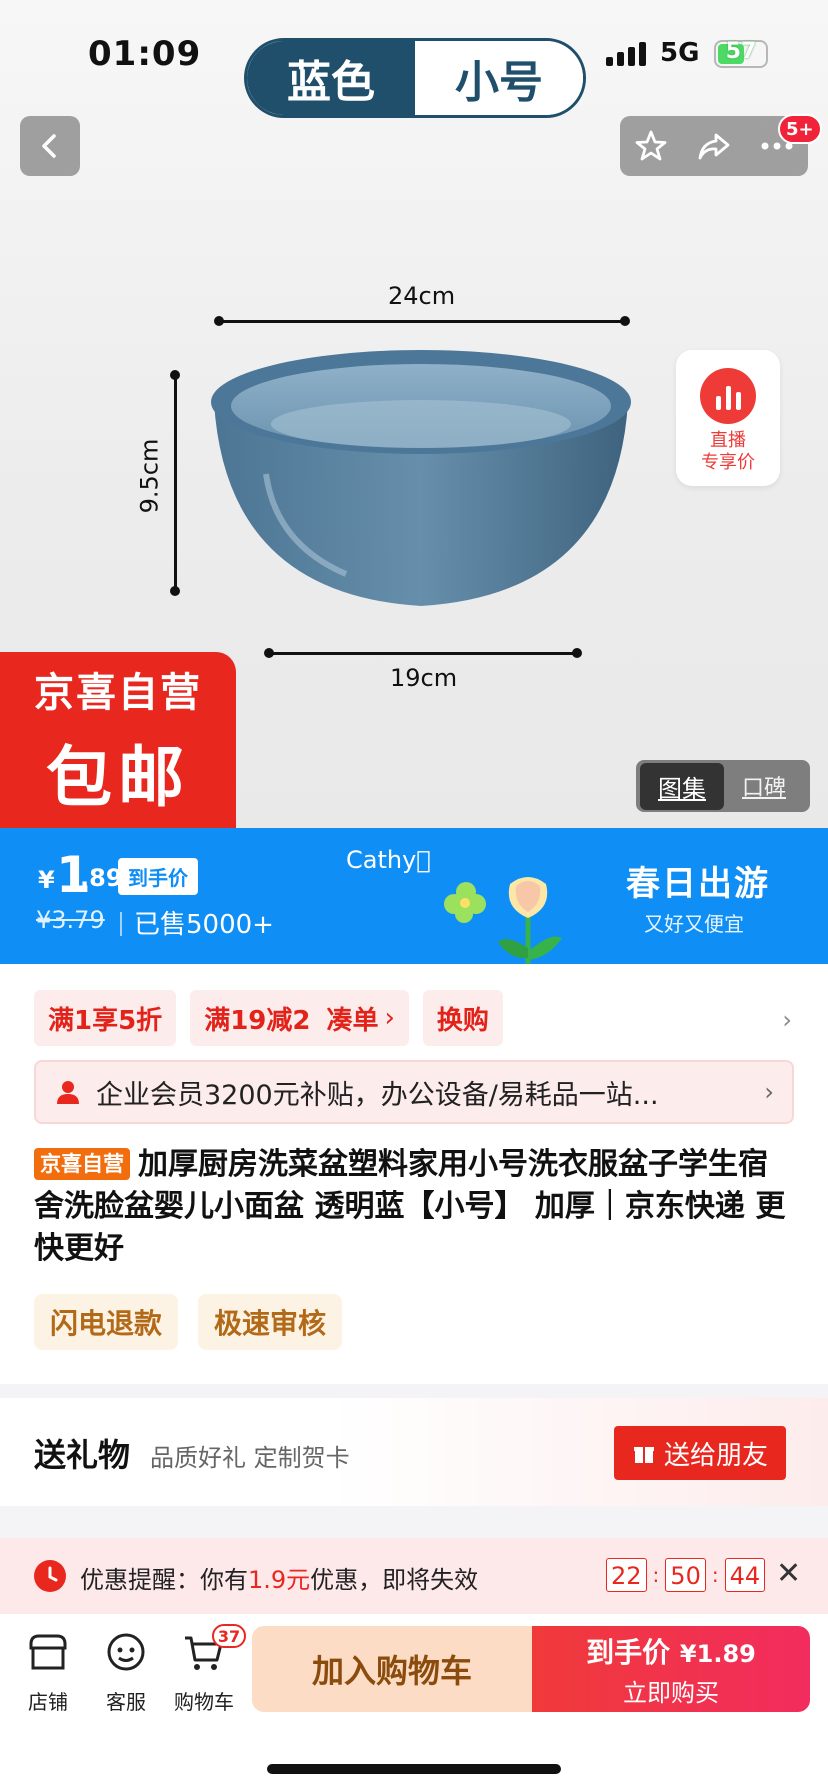 The height and width of the screenshot is (1792, 828). Describe the element at coordinates (188, 1322) in the screenshot. I see `service-tags: 闪电退款 极速审核` at that location.